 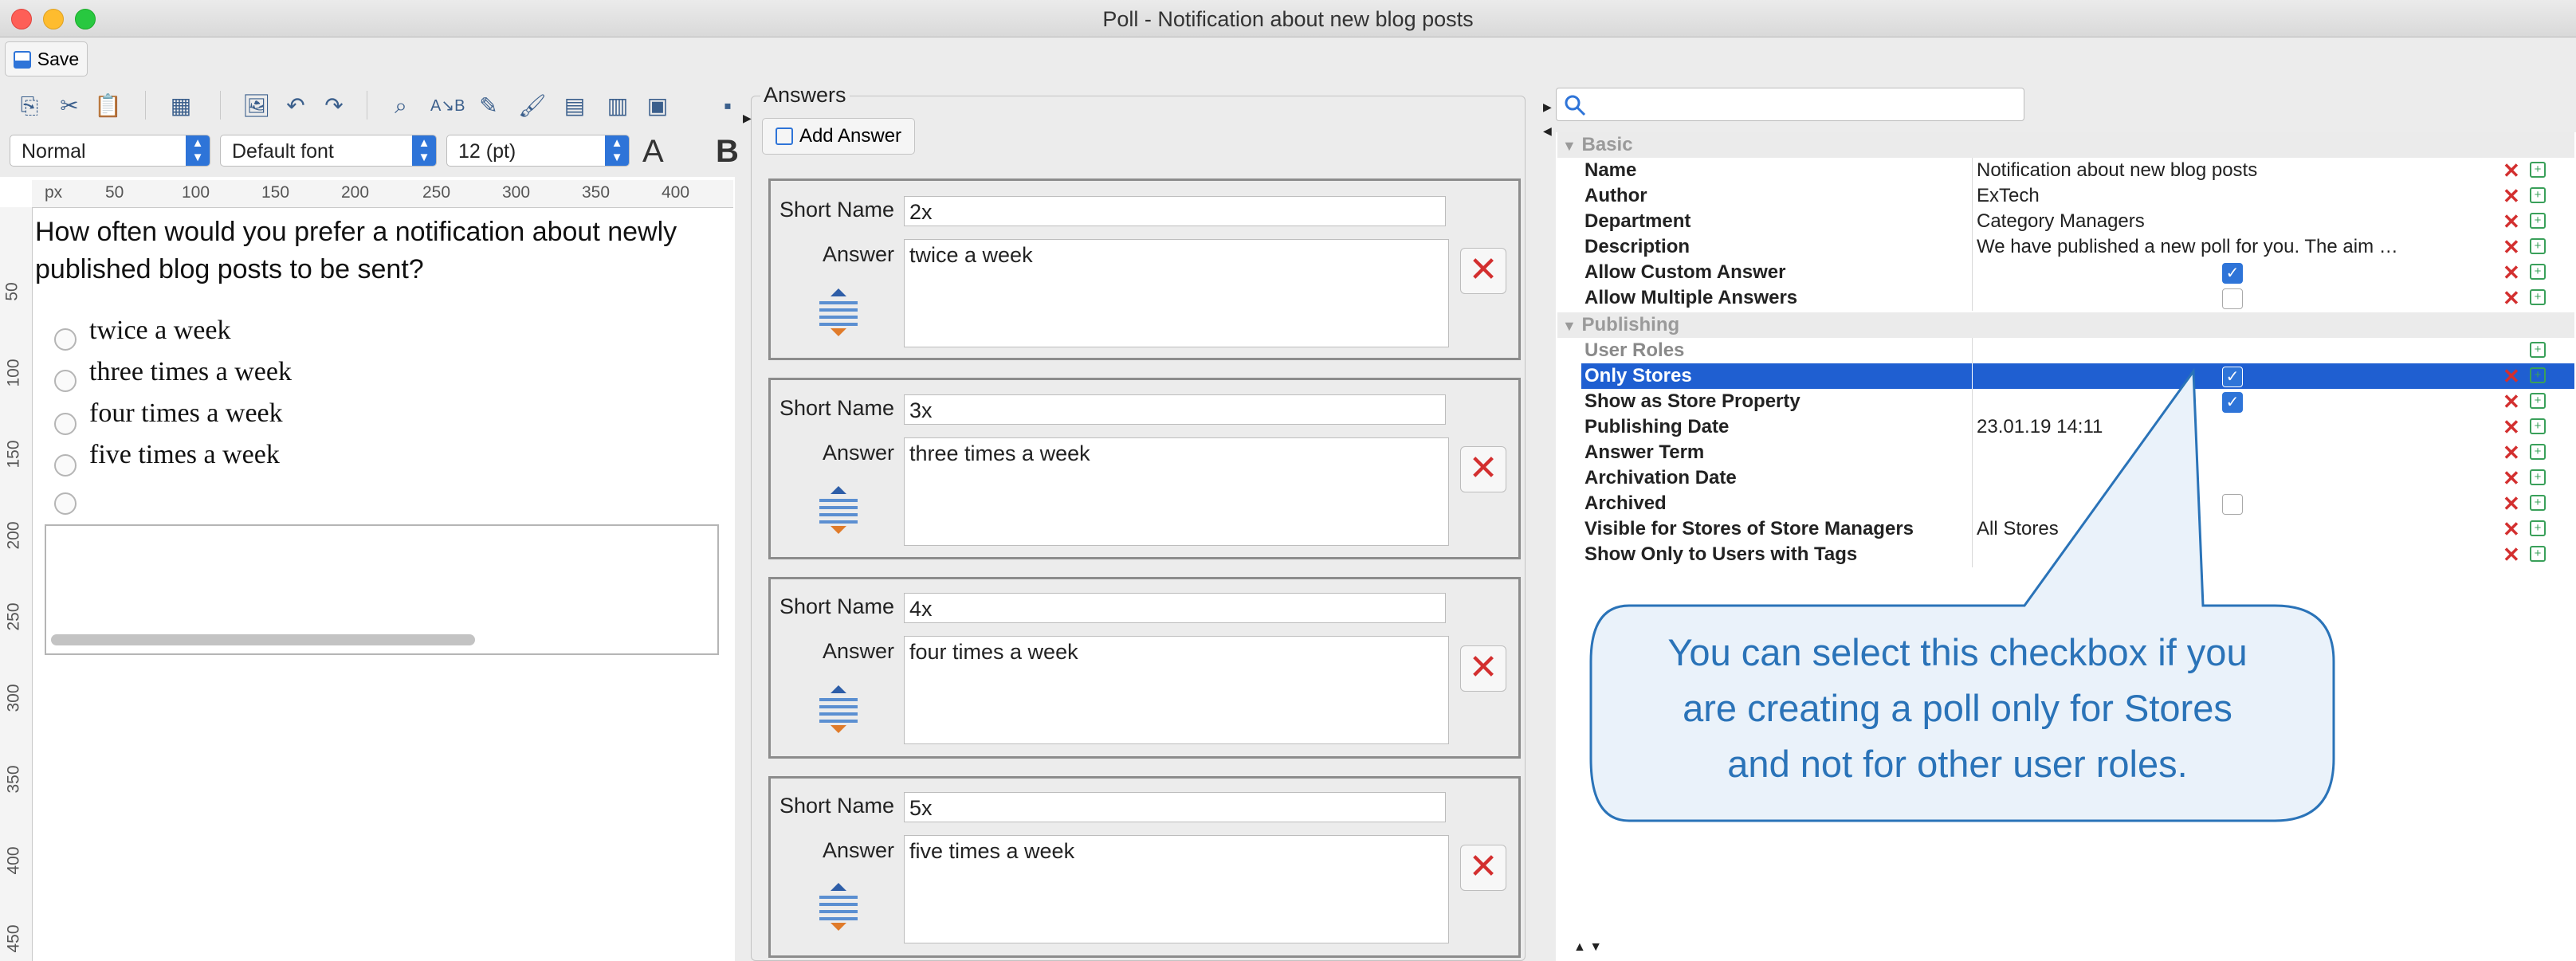 I want to click on vertical-ruler: 50 100 150 200 250 300 350 400 450, so click(x=16, y=584).